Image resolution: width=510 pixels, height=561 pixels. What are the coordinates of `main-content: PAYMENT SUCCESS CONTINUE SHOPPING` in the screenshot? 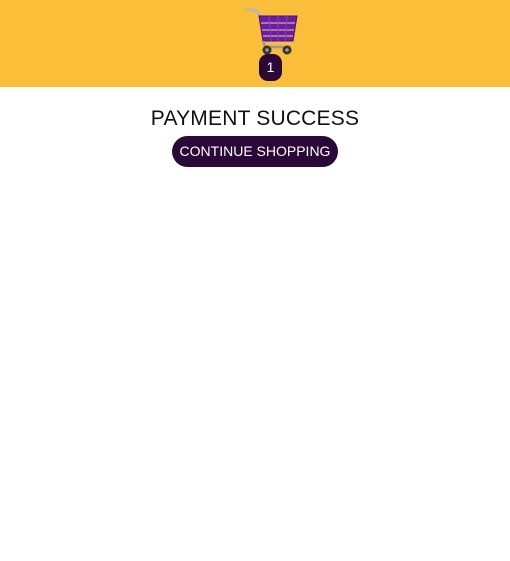 It's located at (255, 127).